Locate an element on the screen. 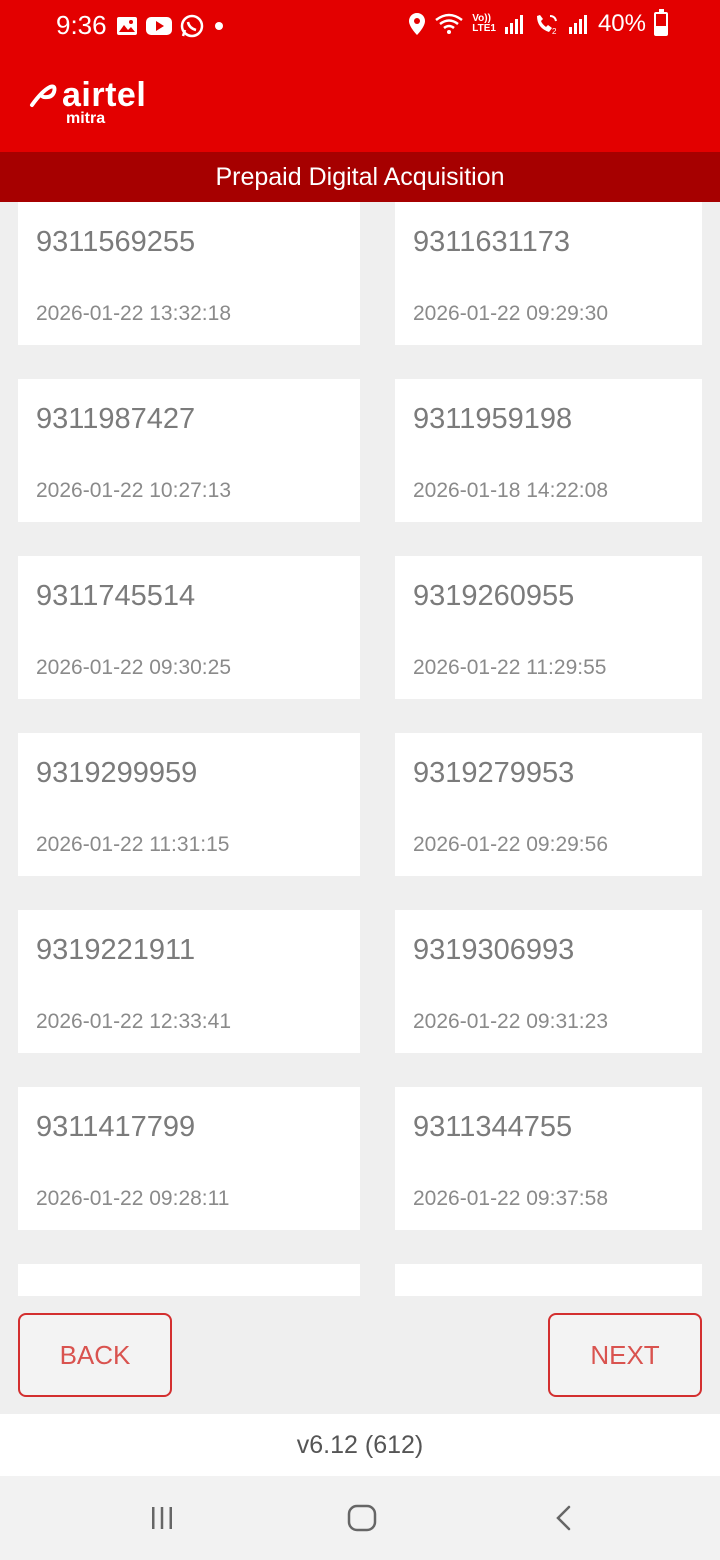 Image resolution: width=720 pixels, height=1560 pixels. entry-number: 9311417799 is located at coordinates (116, 1127).